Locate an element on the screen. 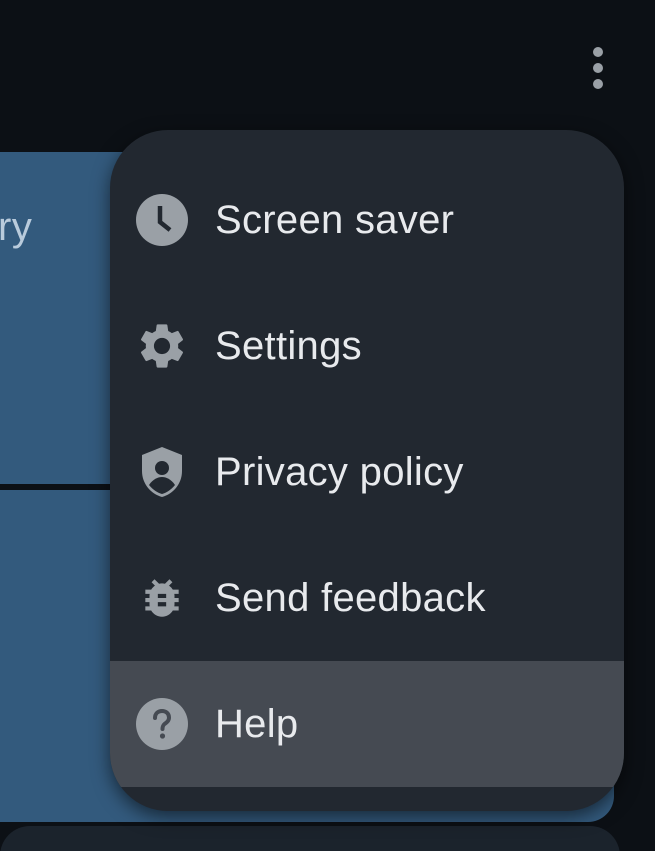  menu-item-privacy-policy: Privacy policy is located at coordinates (367, 472).